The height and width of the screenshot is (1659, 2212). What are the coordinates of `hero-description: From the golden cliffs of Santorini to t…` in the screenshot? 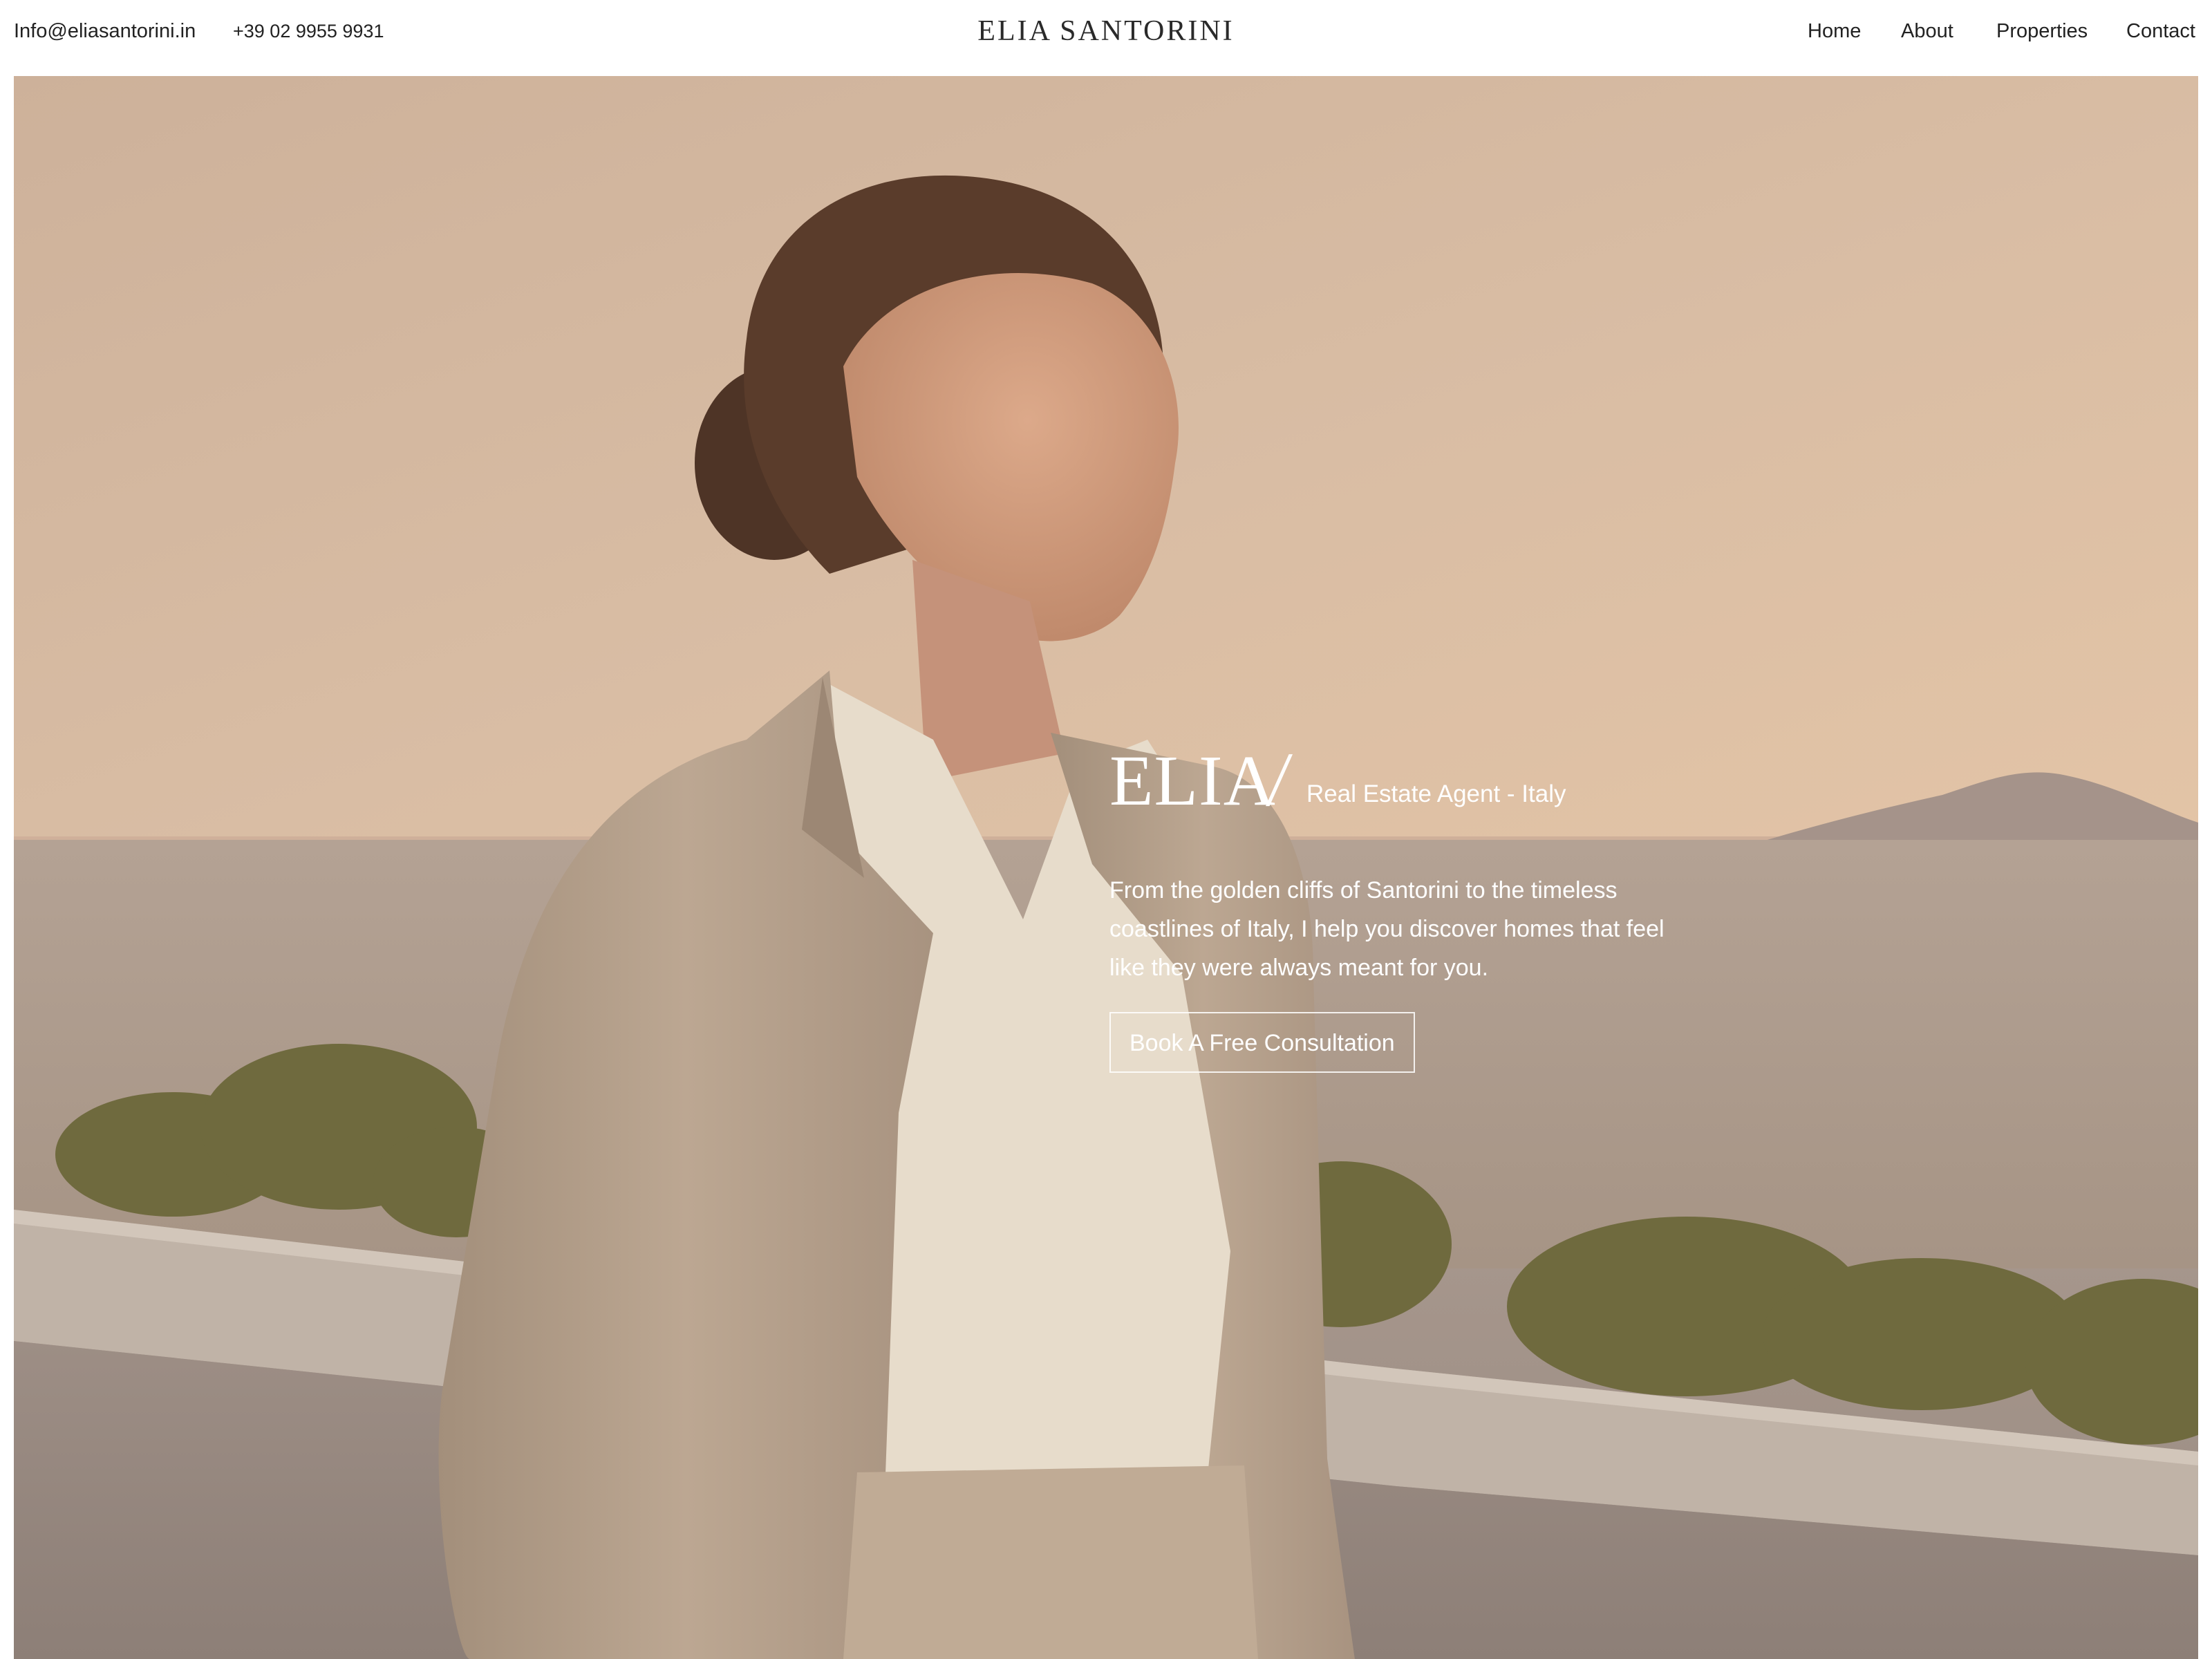 It's located at (1387, 929).